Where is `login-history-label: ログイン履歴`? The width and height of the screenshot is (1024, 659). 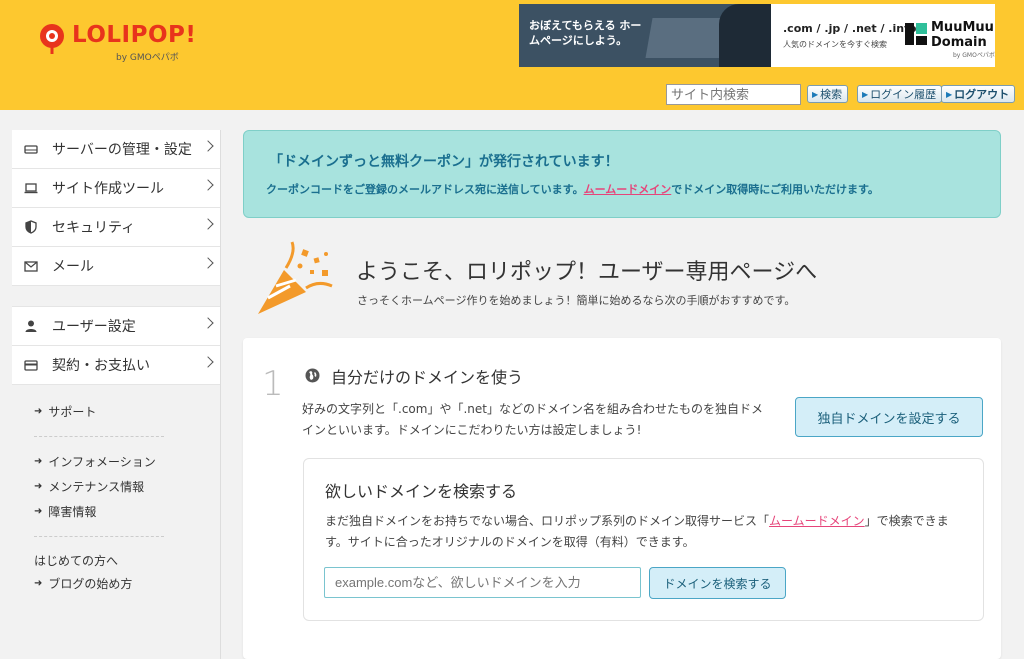 login-history-label: ログイン履歴 is located at coordinates (903, 94).